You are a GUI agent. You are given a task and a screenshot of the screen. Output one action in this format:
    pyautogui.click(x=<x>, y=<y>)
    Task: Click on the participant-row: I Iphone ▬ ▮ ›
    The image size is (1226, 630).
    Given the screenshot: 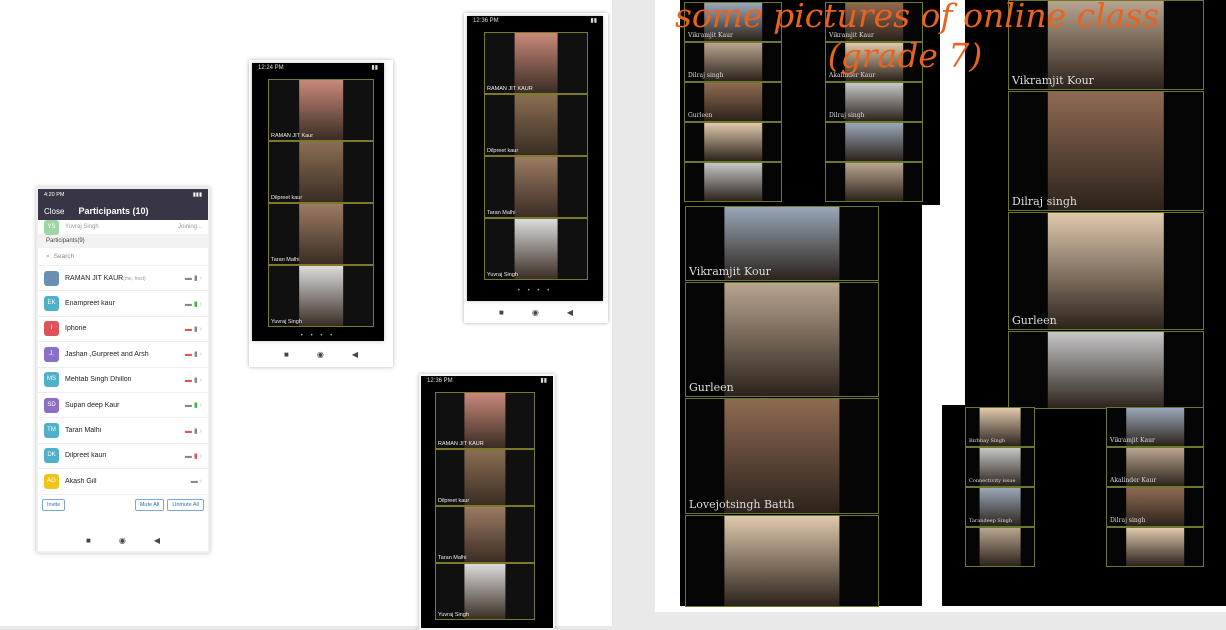 What is the action you would take?
    pyautogui.click(x=123, y=330)
    